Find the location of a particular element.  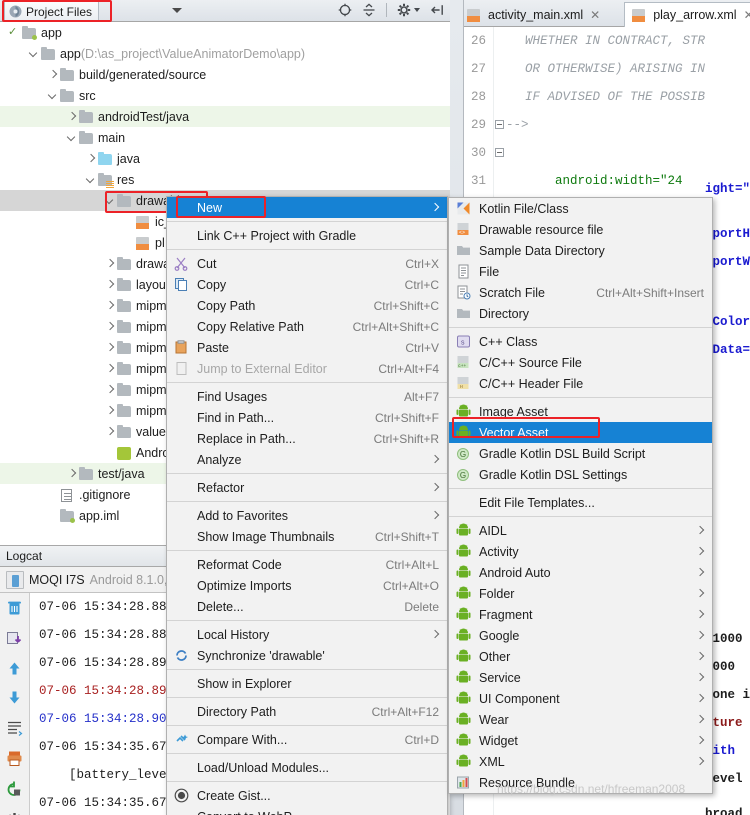

tree-node-java: java is located at coordinates (225, 158).